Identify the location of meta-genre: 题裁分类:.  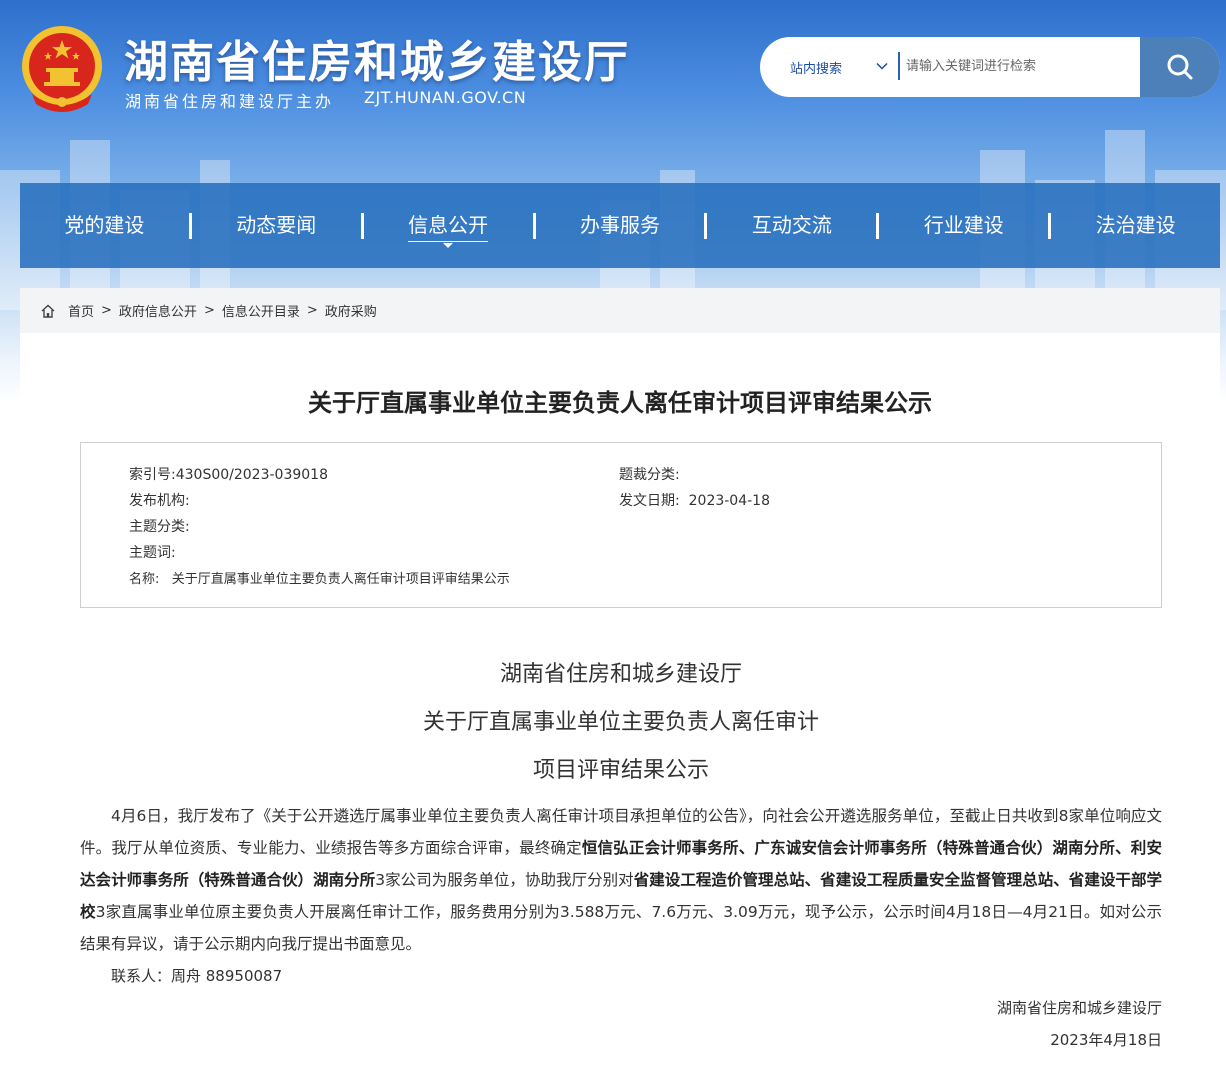
(649, 474).